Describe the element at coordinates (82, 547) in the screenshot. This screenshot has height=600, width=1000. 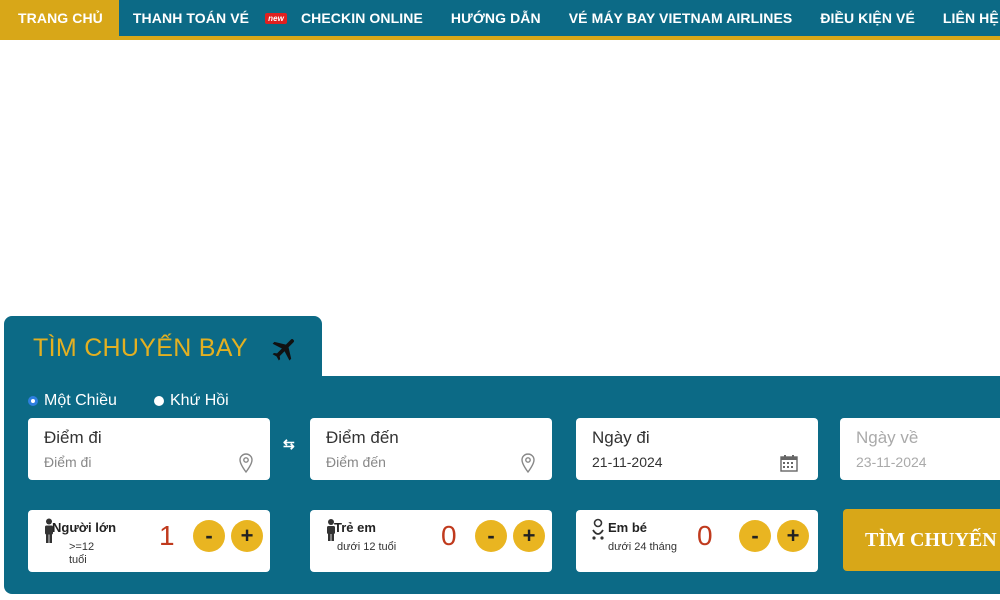
I see `adult-sub-age: >=12` at that location.